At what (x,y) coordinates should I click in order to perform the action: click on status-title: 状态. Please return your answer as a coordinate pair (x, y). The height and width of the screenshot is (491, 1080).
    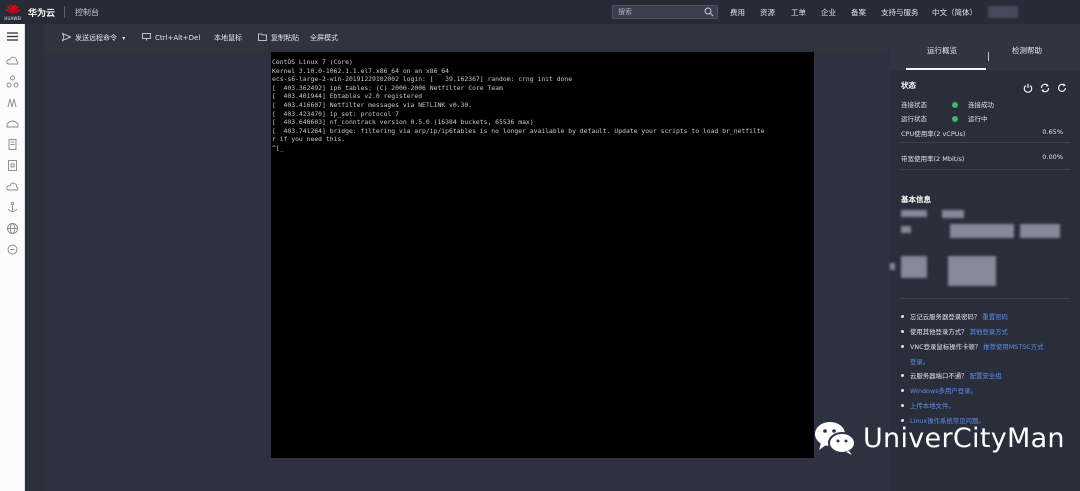
    Looking at the image, I should click on (908, 85).